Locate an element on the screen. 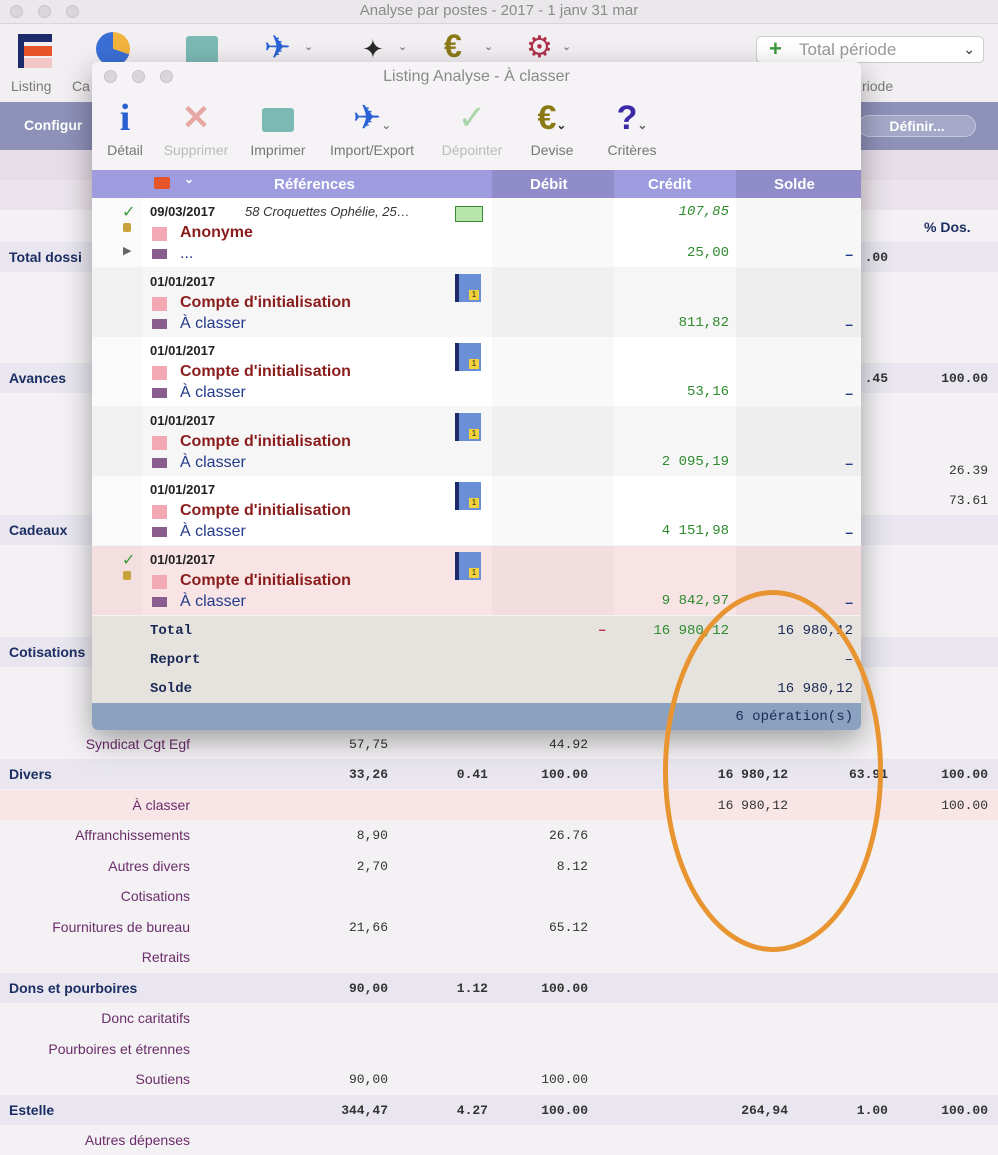 This screenshot has width=998, height=1155. question-icon: ?⌄ is located at coordinates (632, 118).